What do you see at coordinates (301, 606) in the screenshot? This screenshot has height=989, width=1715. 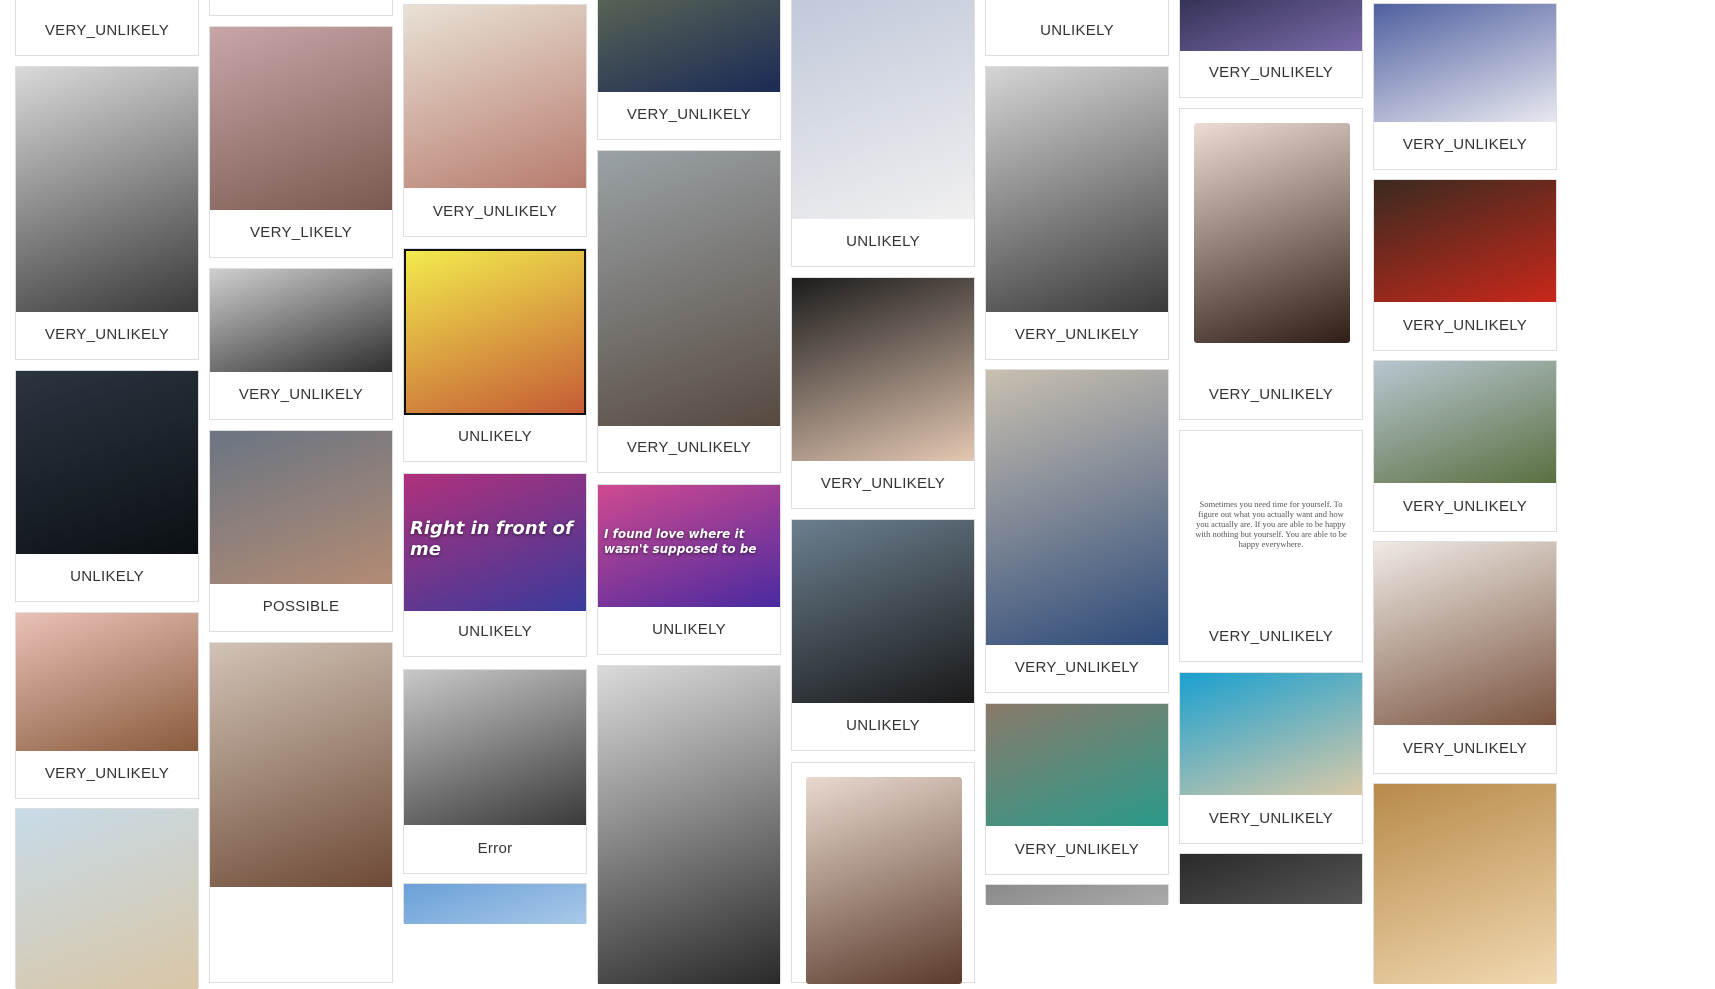 I see `likelihood-label: POSSIBLE` at bounding box center [301, 606].